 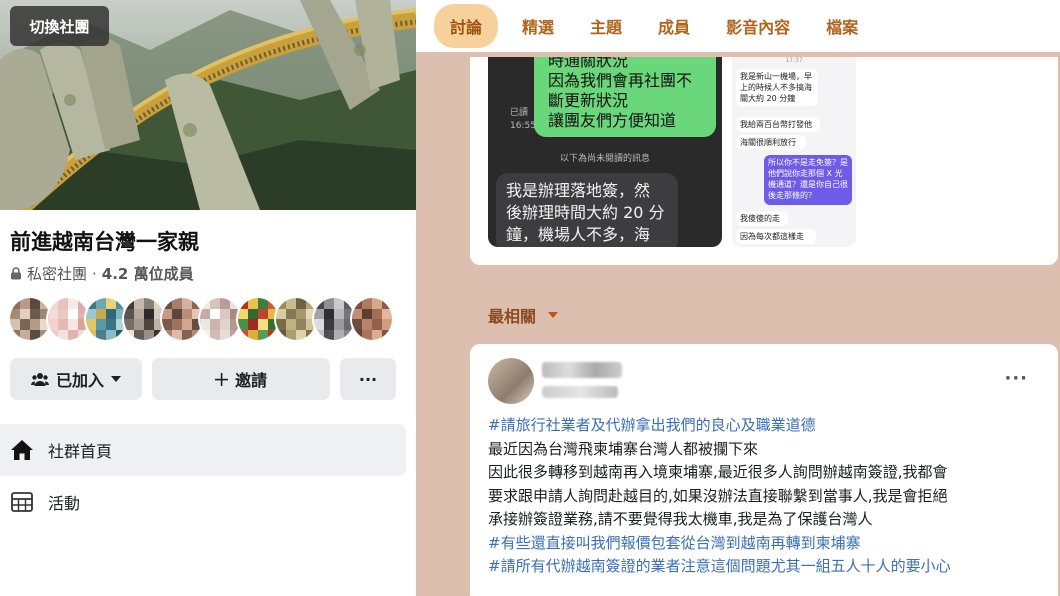 I want to click on chat-line: 讓團友們方便知道, so click(x=612, y=120).